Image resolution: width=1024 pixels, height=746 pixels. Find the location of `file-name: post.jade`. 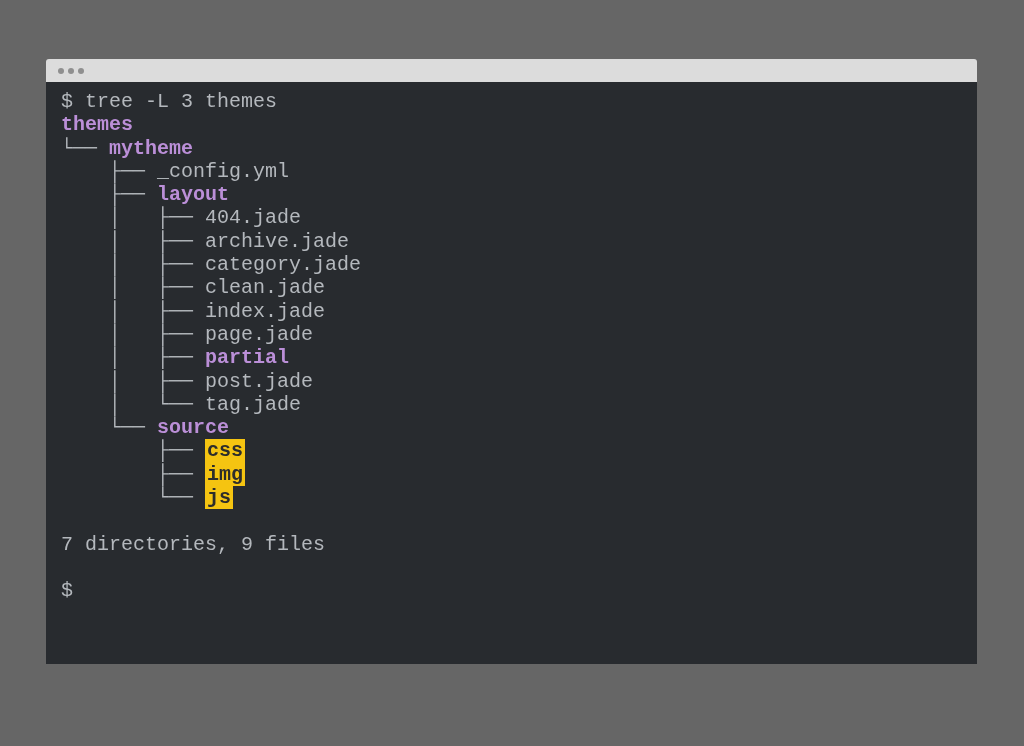

file-name: post.jade is located at coordinates (259, 381).